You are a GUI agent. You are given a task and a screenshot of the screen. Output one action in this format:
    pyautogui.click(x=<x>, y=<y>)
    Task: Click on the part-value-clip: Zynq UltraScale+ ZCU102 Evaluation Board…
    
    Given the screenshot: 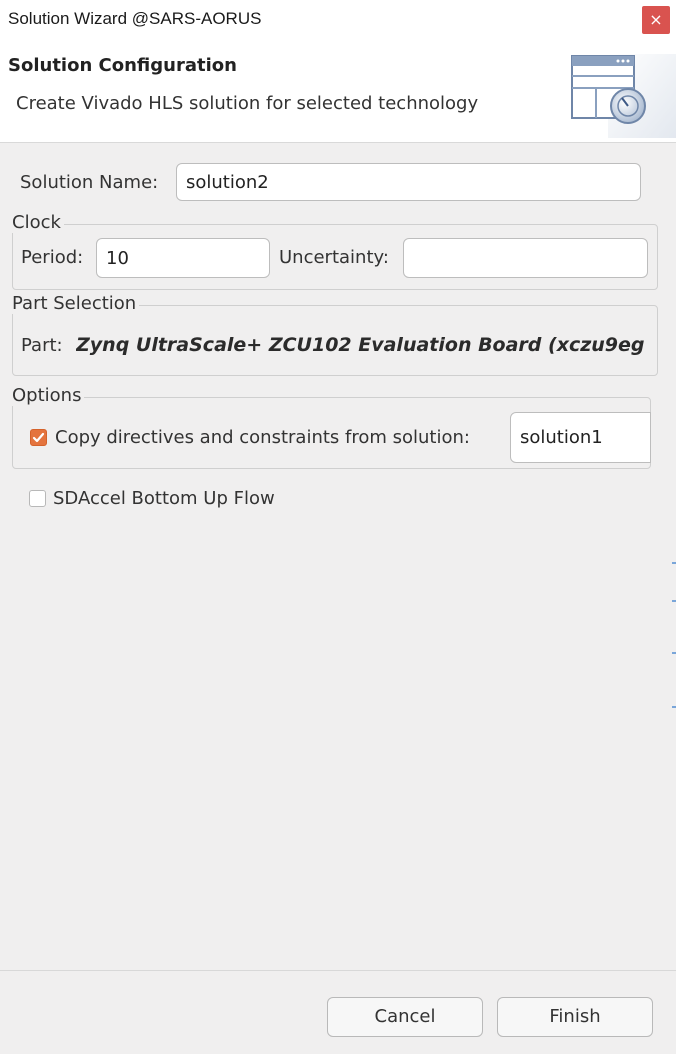 What is the action you would take?
    pyautogui.click(x=360, y=346)
    